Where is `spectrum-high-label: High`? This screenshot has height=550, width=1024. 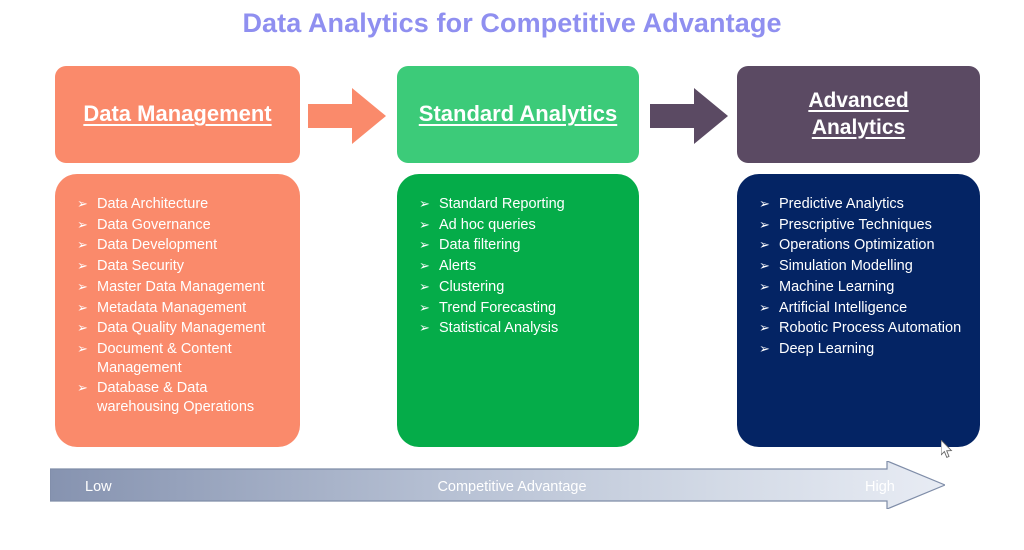
spectrum-high-label: High is located at coordinates (880, 487).